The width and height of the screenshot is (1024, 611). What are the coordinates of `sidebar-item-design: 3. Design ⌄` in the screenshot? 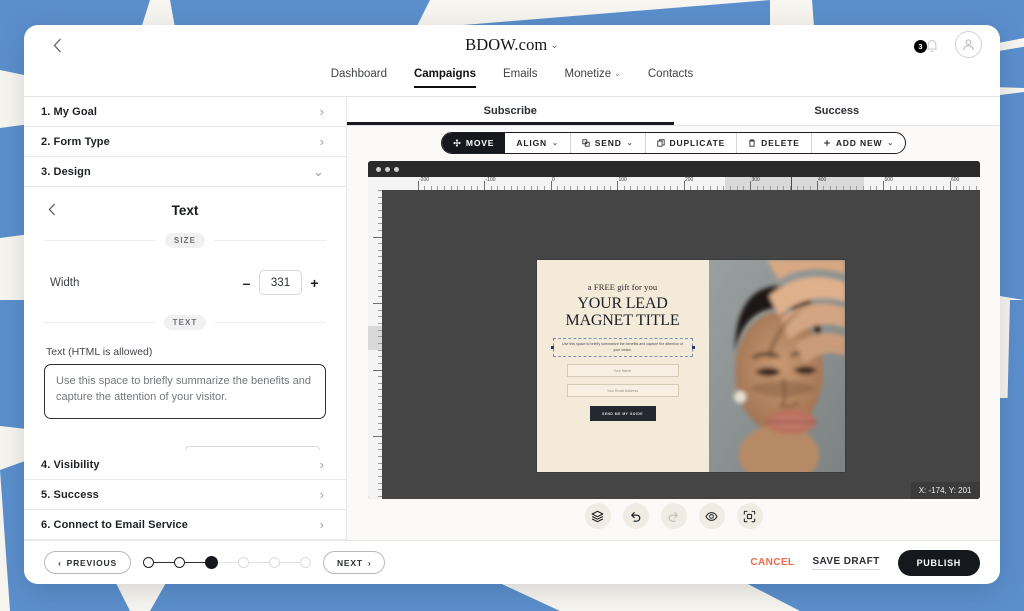 It's located at (185, 172).